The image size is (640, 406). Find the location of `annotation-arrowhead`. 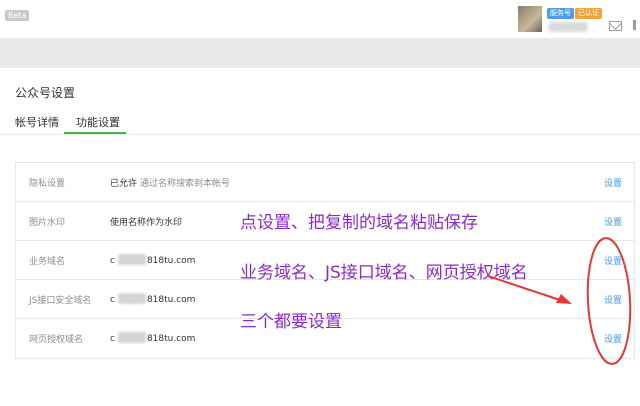

annotation-arrowhead is located at coordinates (564, 299).